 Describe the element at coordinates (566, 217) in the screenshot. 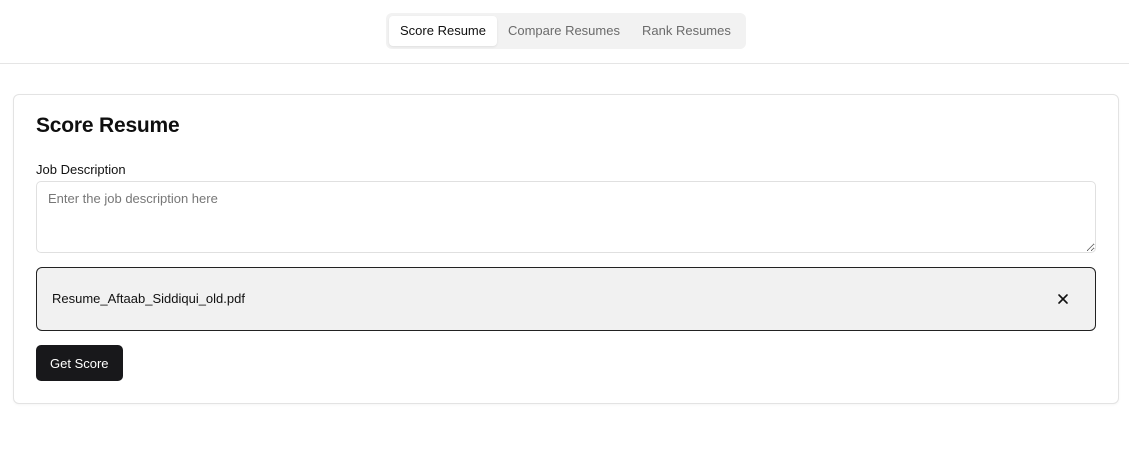

I see `job-description-input` at that location.